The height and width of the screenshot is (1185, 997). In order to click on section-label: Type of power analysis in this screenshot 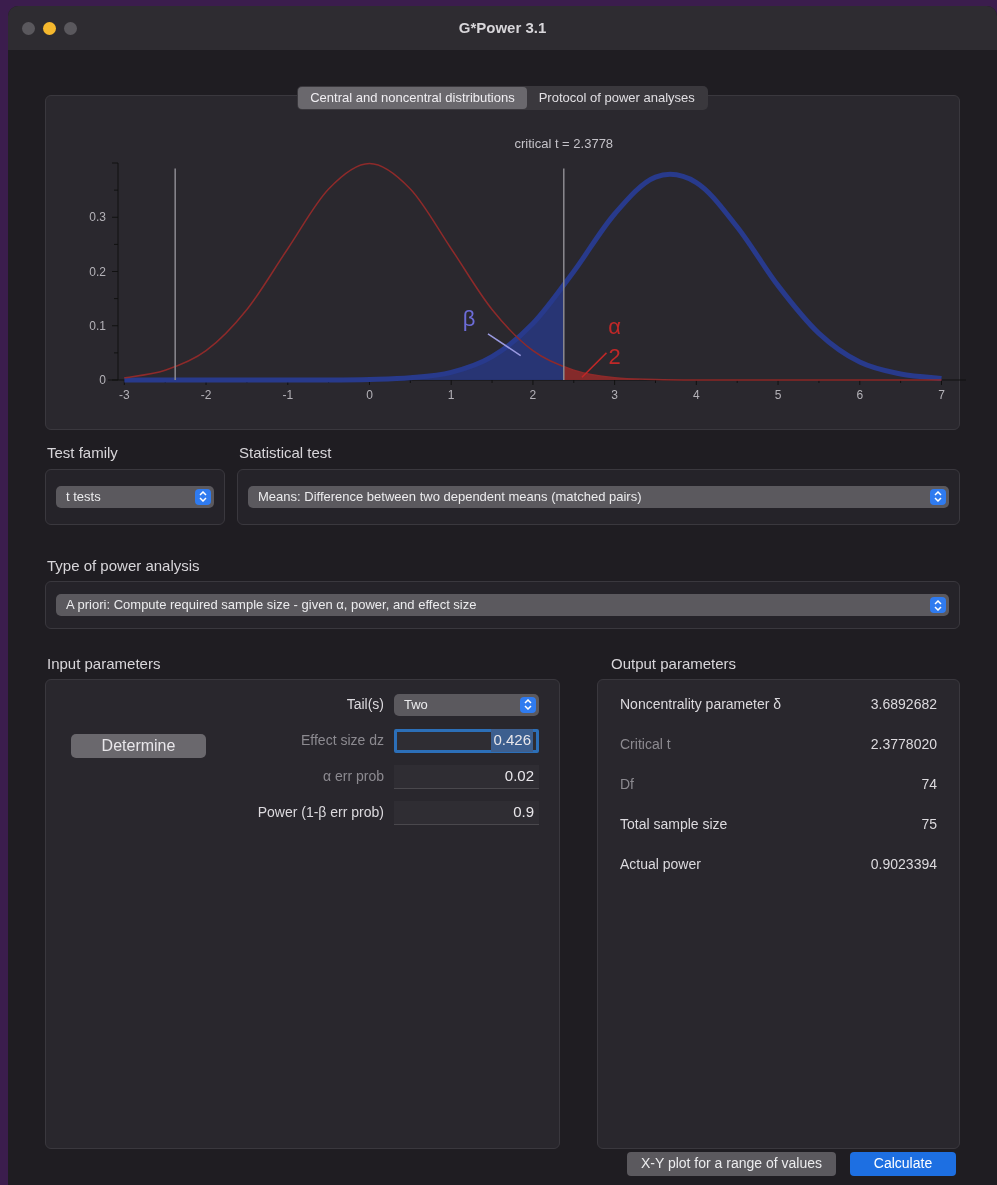, I will do `click(124, 565)`.